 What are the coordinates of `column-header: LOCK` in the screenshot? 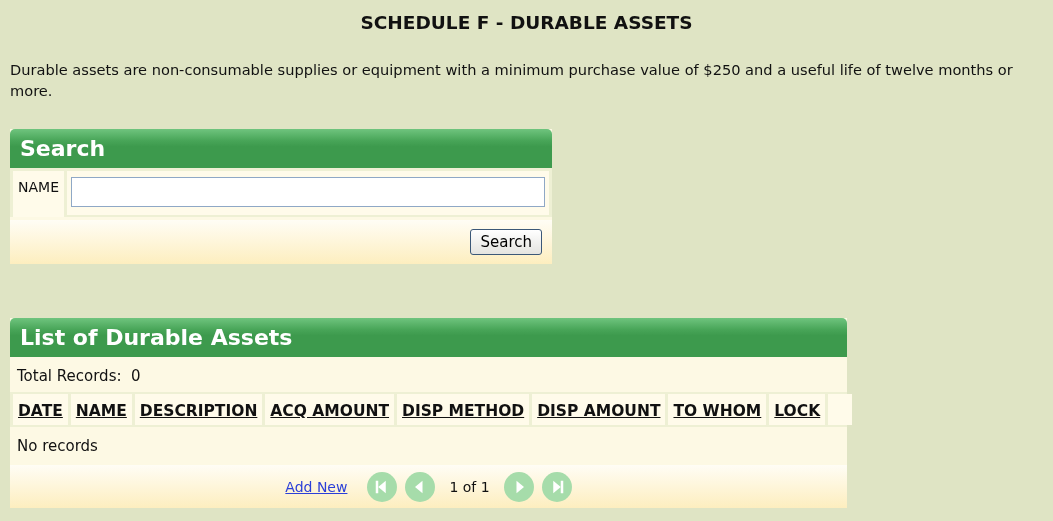 It's located at (797, 409).